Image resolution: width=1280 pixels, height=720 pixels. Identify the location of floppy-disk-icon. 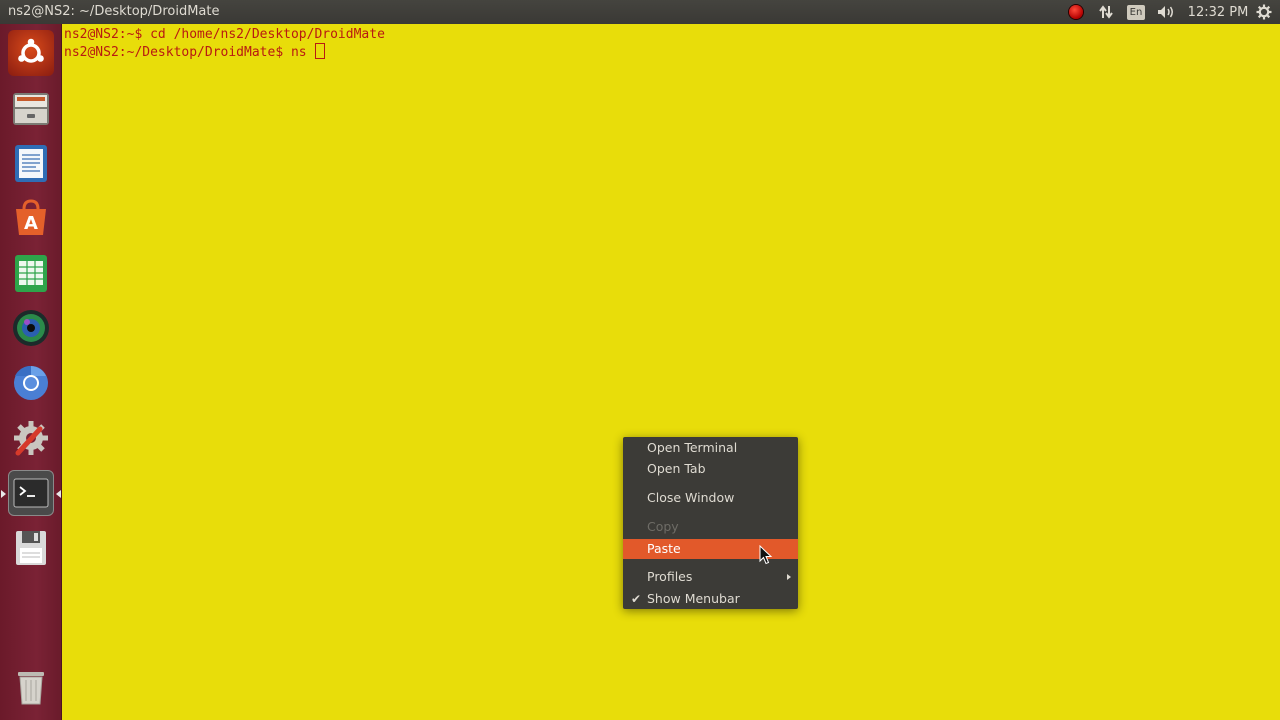
(31, 548).